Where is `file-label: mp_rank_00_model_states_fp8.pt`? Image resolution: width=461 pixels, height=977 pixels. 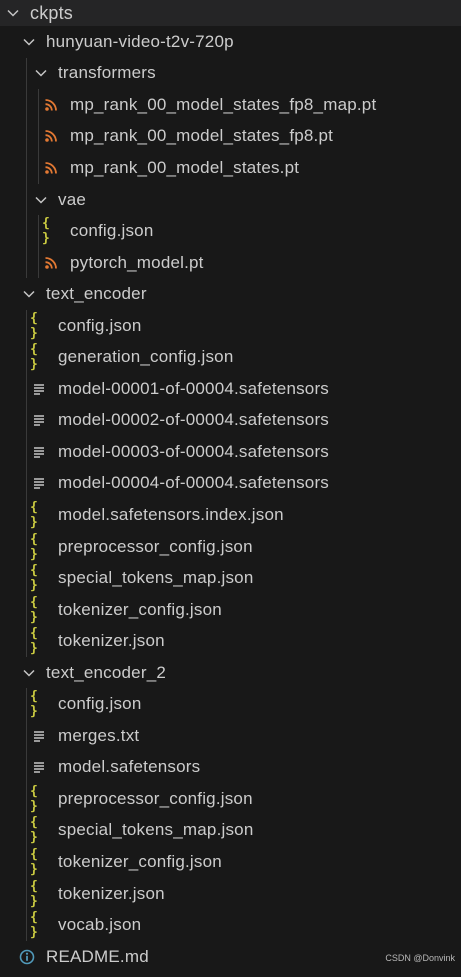
file-label: mp_rank_00_model_states_fp8.pt is located at coordinates (202, 136).